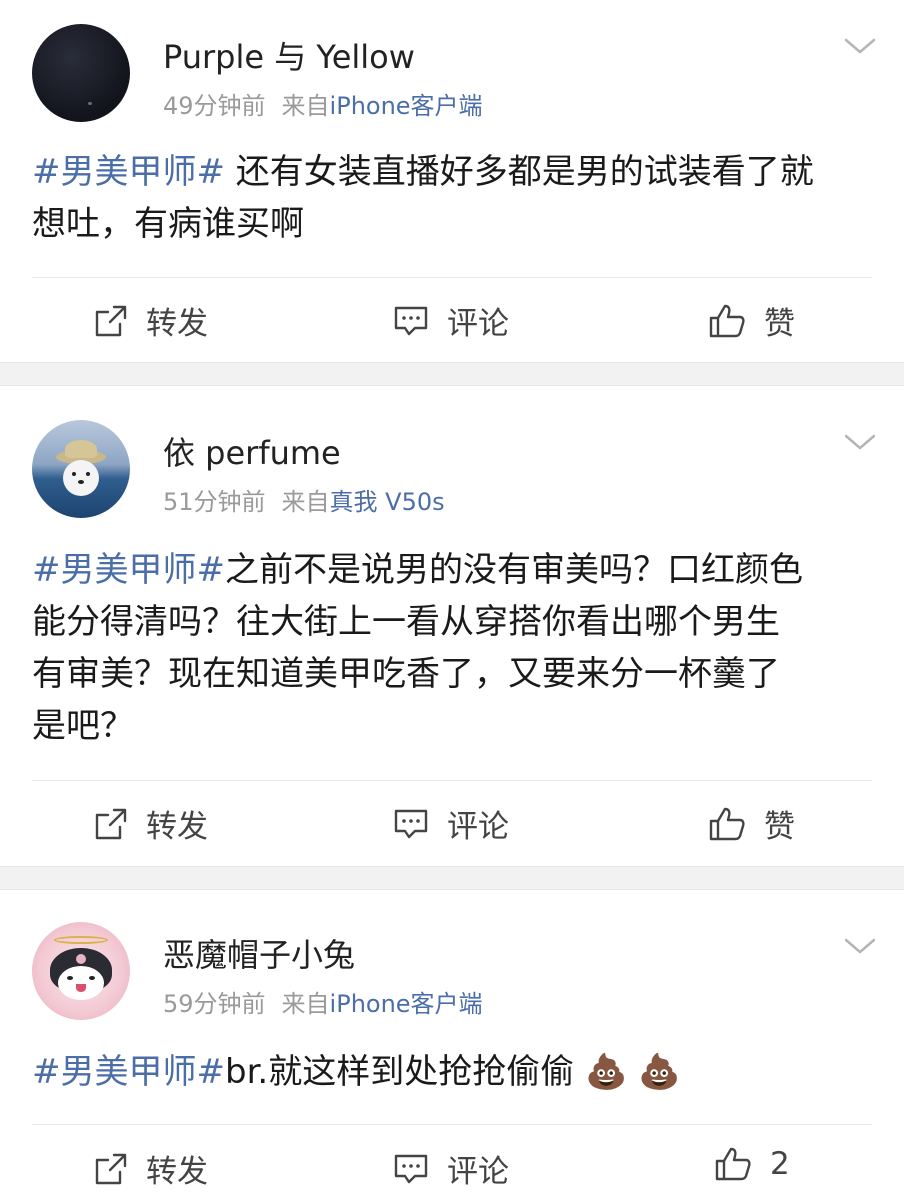 This screenshot has width=904, height=1200. What do you see at coordinates (83, 726) in the screenshot?
I see `post-text-line: 是吧？` at bounding box center [83, 726].